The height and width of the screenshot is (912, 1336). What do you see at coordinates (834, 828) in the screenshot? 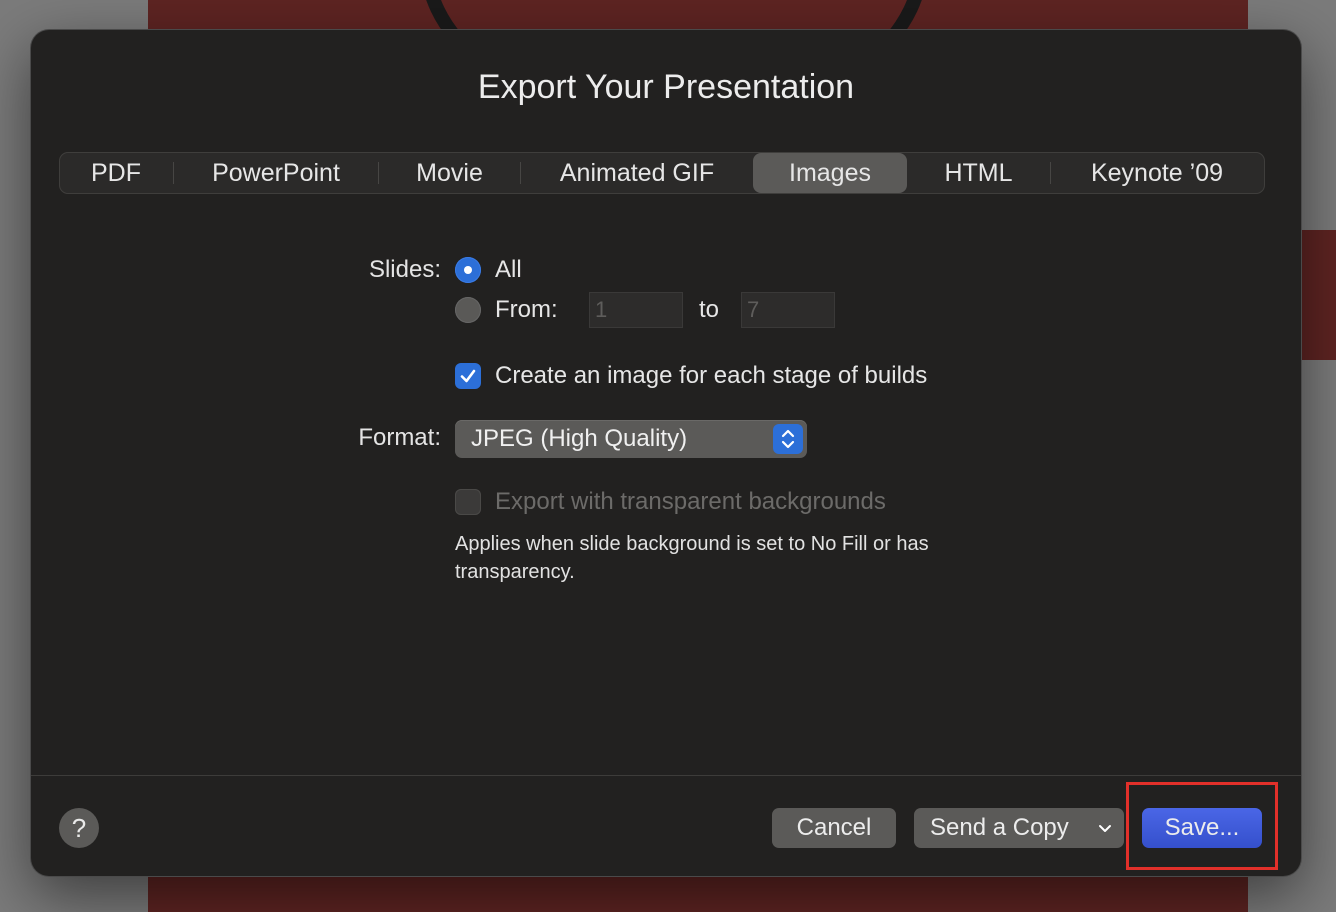
I see `cancel-button: Cancel` at bounding box center [834, 828].